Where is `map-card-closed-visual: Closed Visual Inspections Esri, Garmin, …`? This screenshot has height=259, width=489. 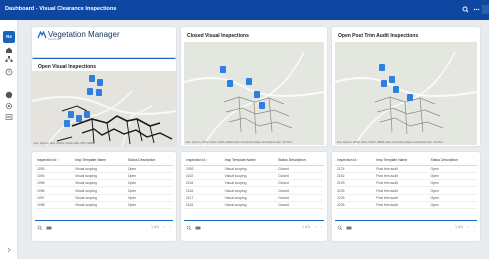
map-card-closed-visual: Closed Visual Inspections Esri, Garmin, … is located at coordinates (254, 86).